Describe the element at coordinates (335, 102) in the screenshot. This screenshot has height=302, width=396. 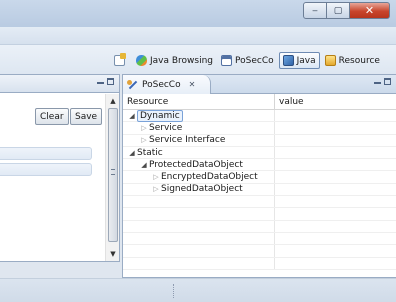
I see `column-header-value: value` at that location.